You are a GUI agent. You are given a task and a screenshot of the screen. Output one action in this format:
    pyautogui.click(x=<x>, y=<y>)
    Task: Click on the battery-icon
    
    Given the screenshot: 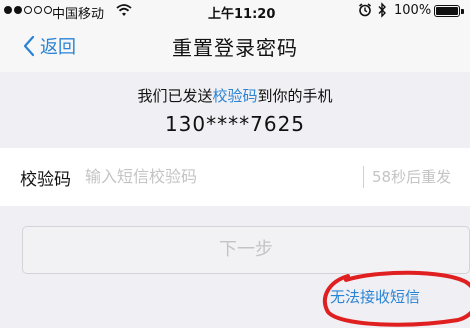 What is the action you would take?
    pyautogui.click(x=447, y=11)
    